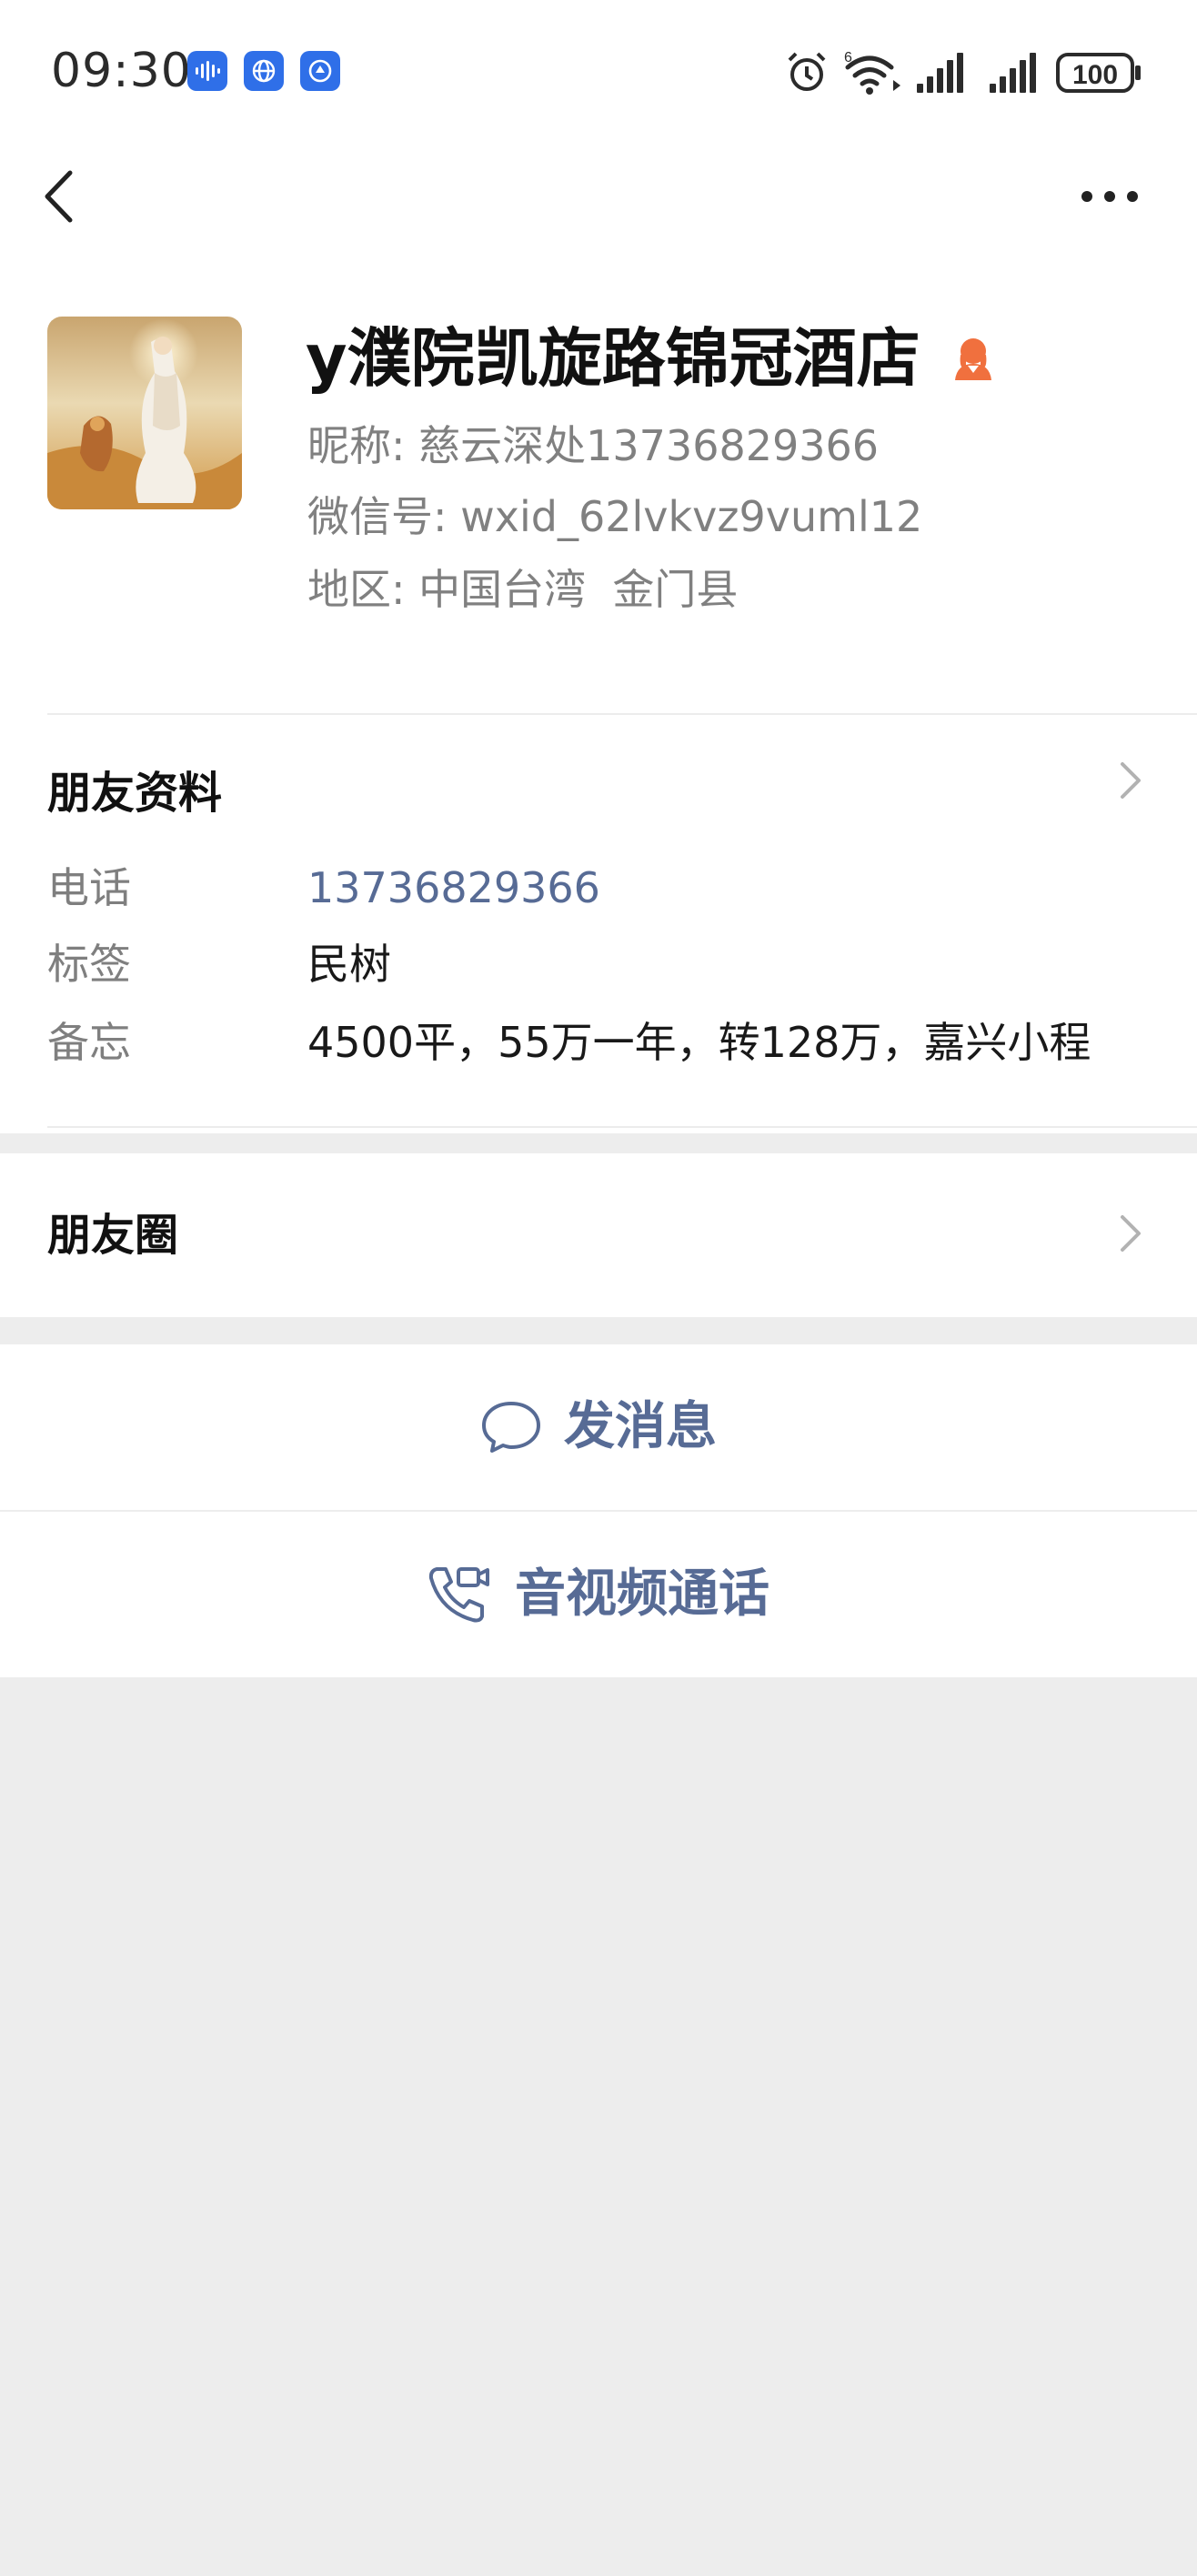  What do you see at coordinates (89, 1042) in the screenshot?
I see `remark-label: 备忘` at bounding box center [89, 1042].